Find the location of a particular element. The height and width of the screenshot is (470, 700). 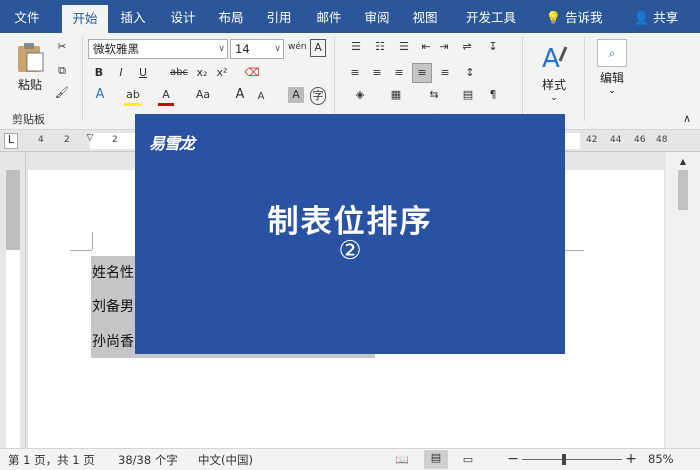

vertical-scrollbar: ▲ is located at coordinates (683, 300).